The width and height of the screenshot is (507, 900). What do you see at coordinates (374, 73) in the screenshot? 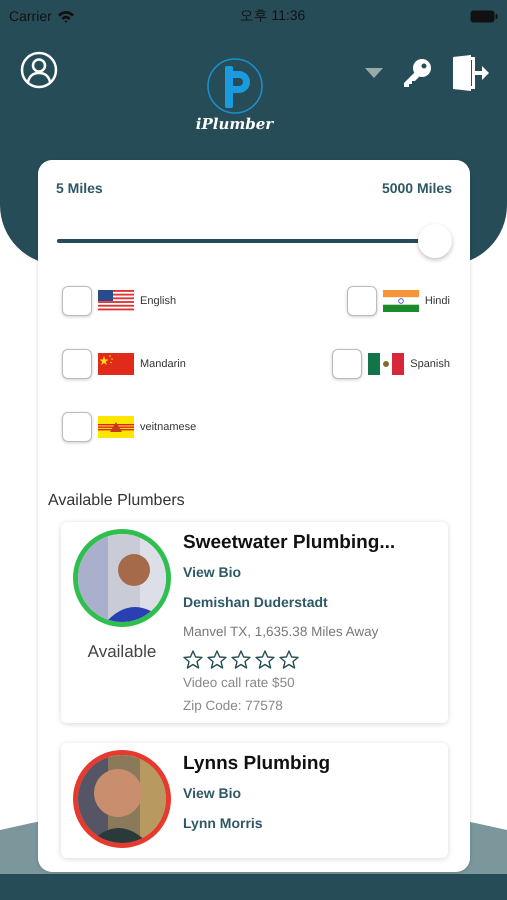
I see `dropdown-caret-icon` at bounding box center [374, 73].